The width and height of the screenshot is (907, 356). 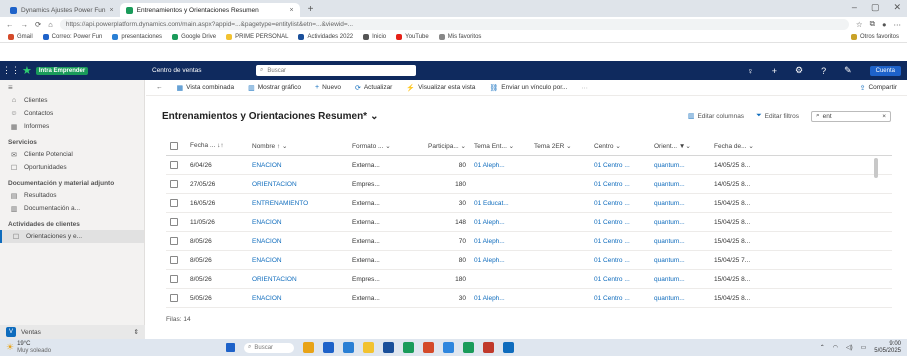 I want to click on select-all-checkbox, so click(x=174, y=145).